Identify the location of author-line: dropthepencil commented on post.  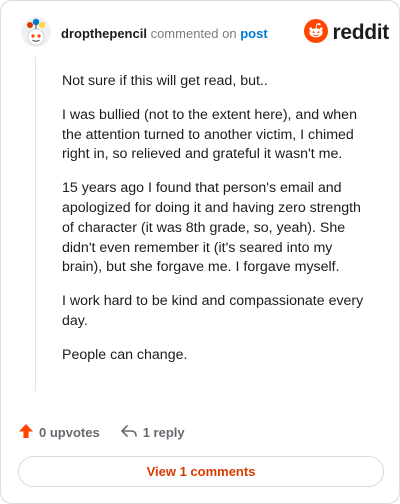
(164, 34).